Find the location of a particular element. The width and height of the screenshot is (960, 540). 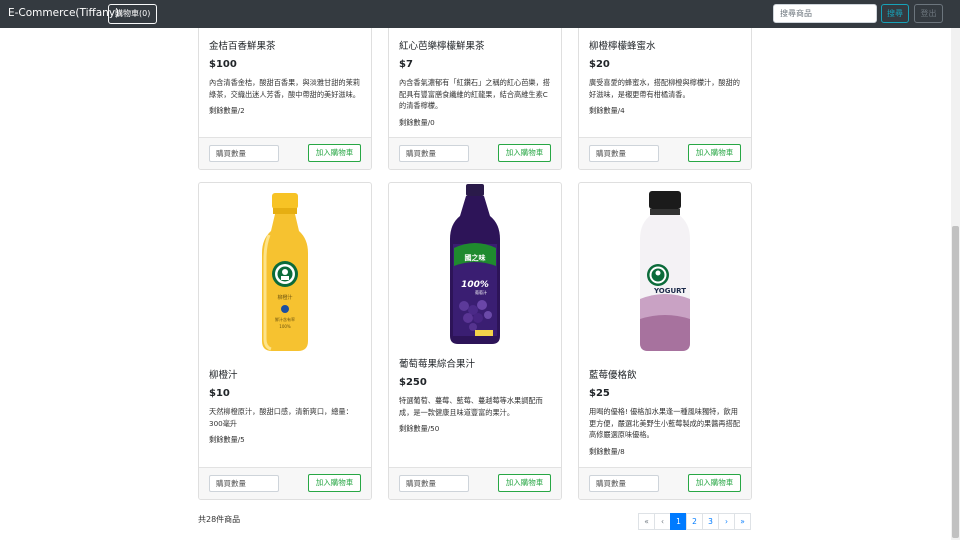

total-count: 共28件商品 is located at coordinates (219, 519).